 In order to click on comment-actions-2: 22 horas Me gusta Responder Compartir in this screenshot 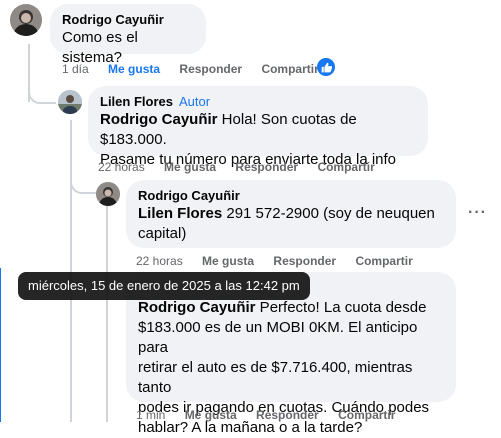, I will do `click(244, 167)`.